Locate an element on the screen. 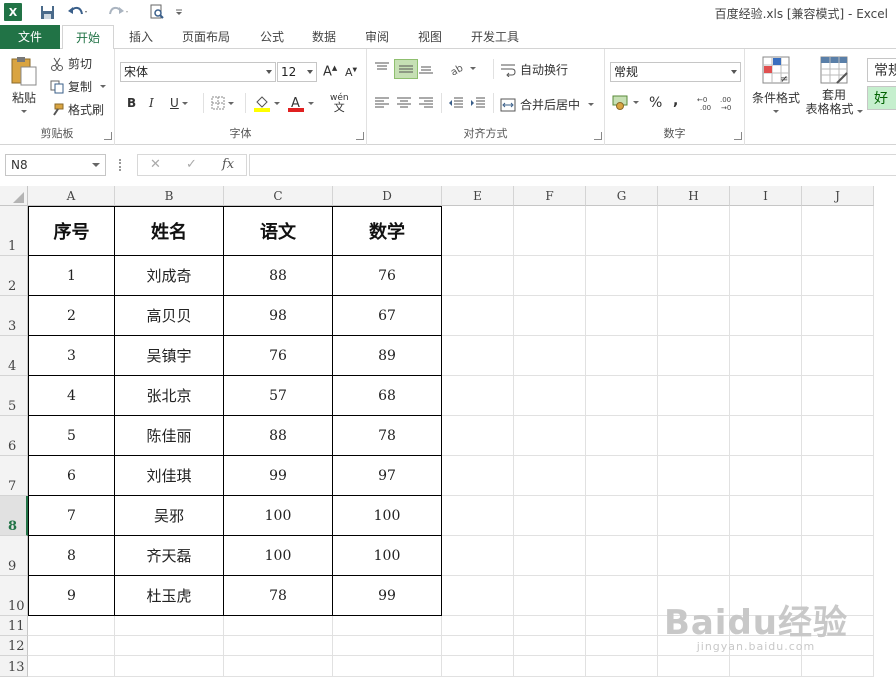  number-launcher-icon is located at coordinates (738, 136).